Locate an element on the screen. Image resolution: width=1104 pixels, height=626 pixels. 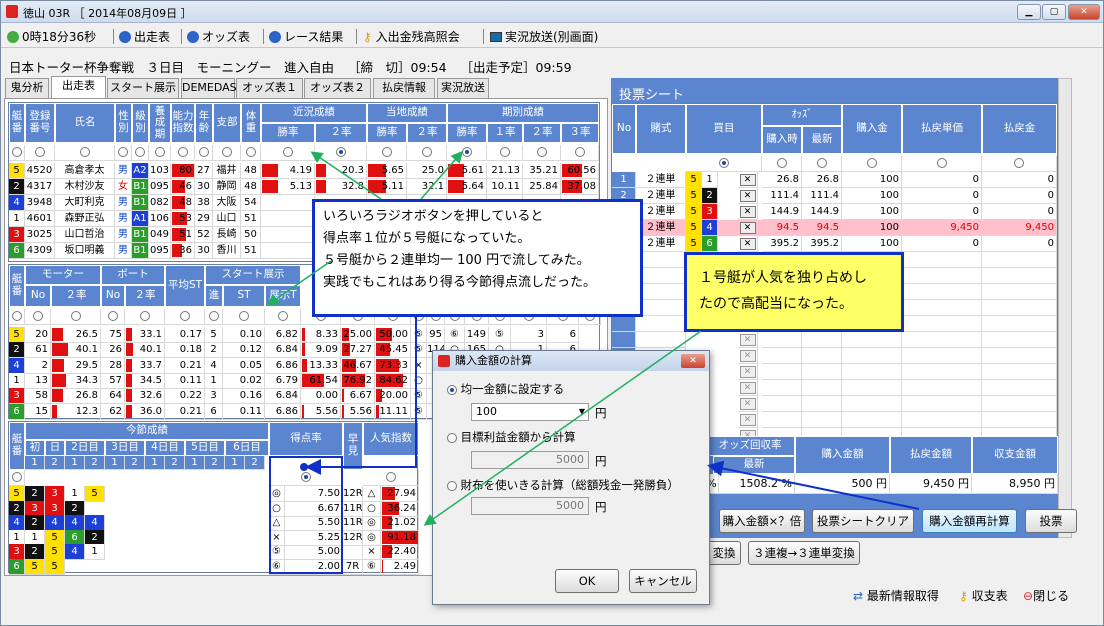
dialog-close-button: ✕ is located at coordinates (693, 361).